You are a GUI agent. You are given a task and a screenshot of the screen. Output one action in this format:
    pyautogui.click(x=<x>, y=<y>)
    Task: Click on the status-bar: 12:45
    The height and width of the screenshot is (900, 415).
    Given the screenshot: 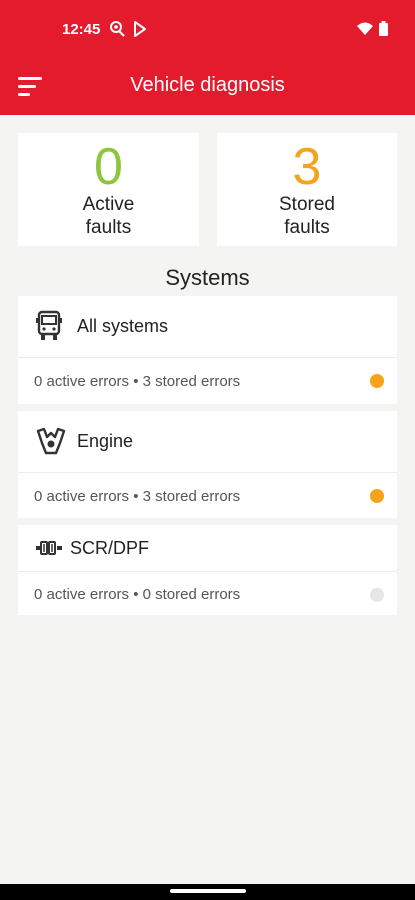 What is the action you would take?
    pyautogui.click(x=207, y=30)
    